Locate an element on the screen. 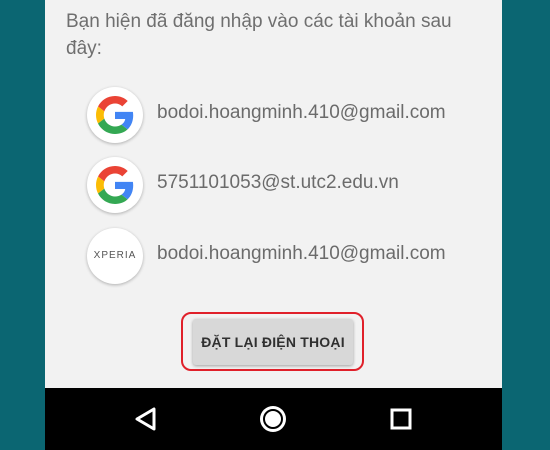  home-circle-icon is located at coordinates (273, 419).